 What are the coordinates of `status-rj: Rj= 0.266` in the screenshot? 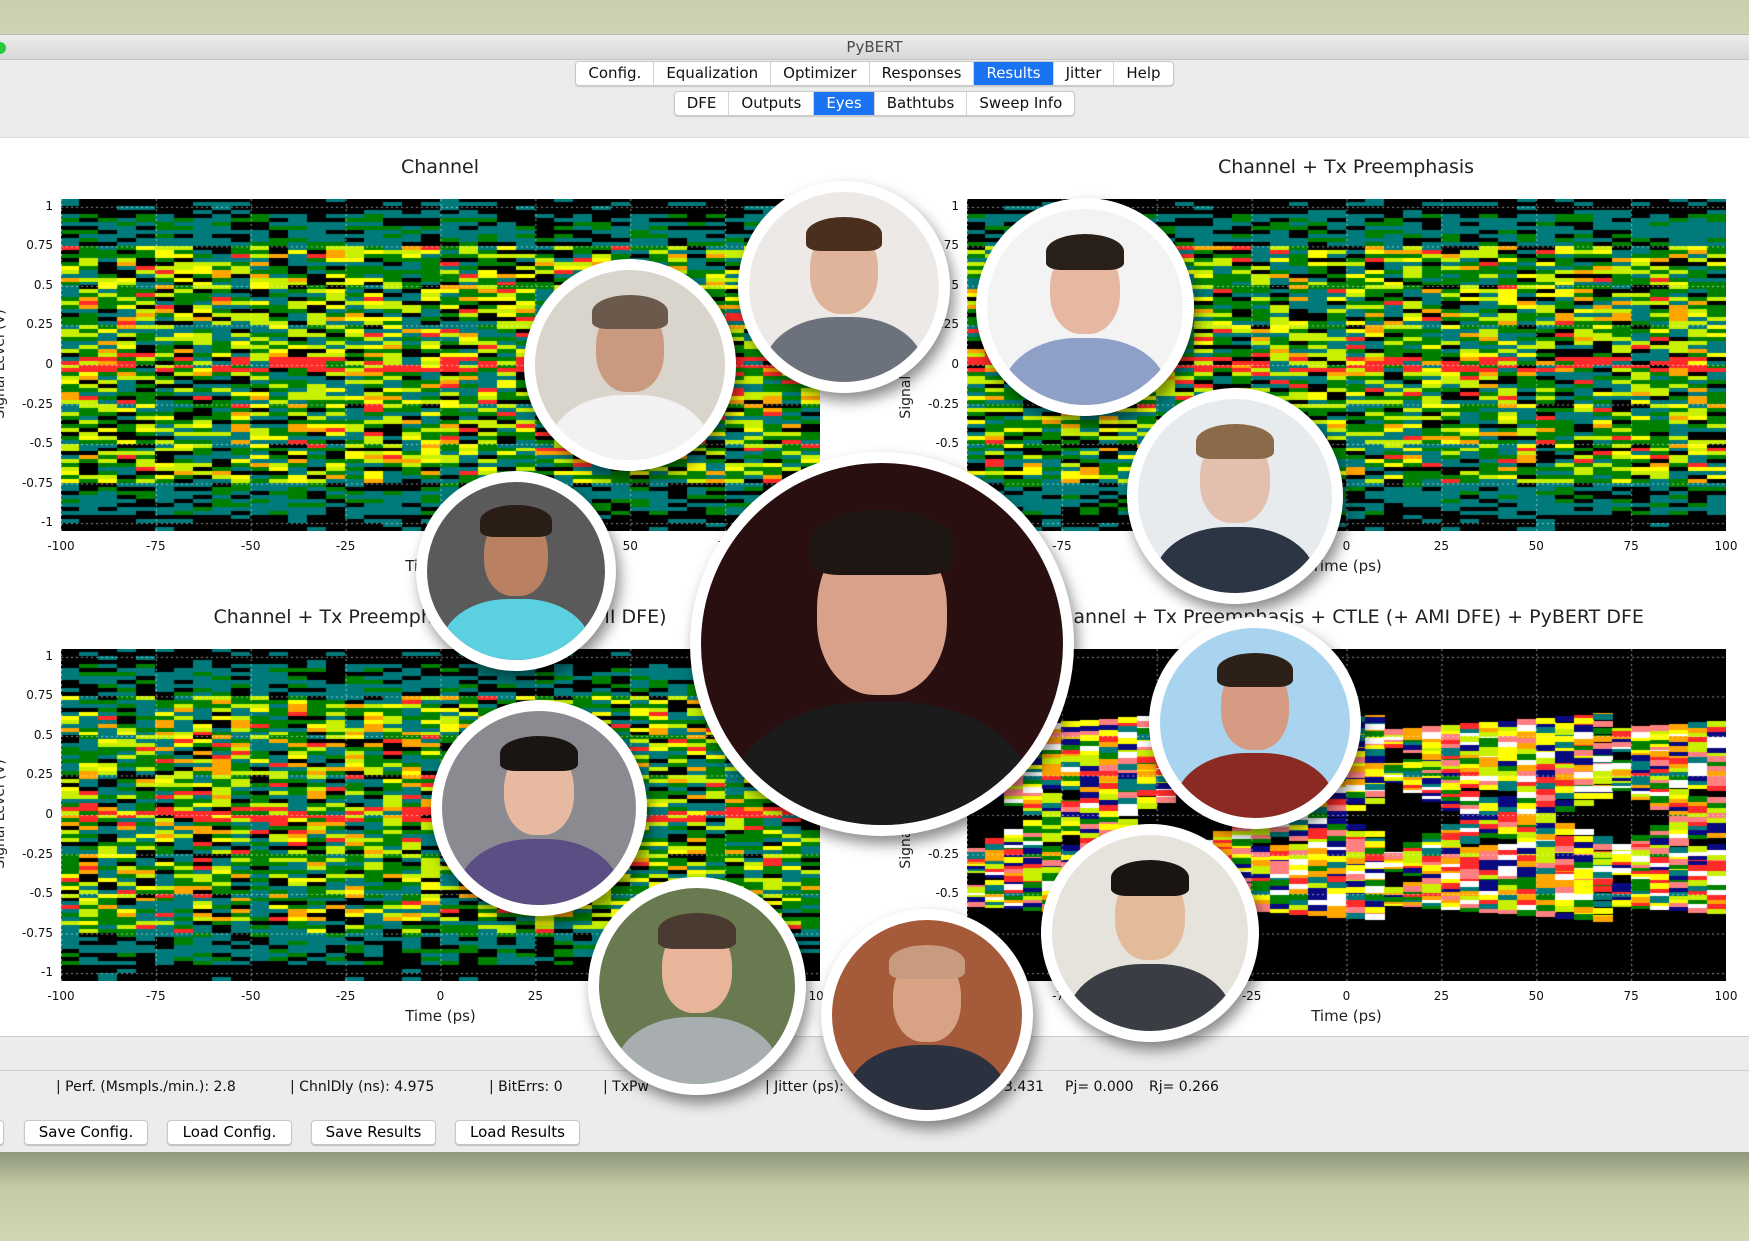 It's located at (1184, 1087).